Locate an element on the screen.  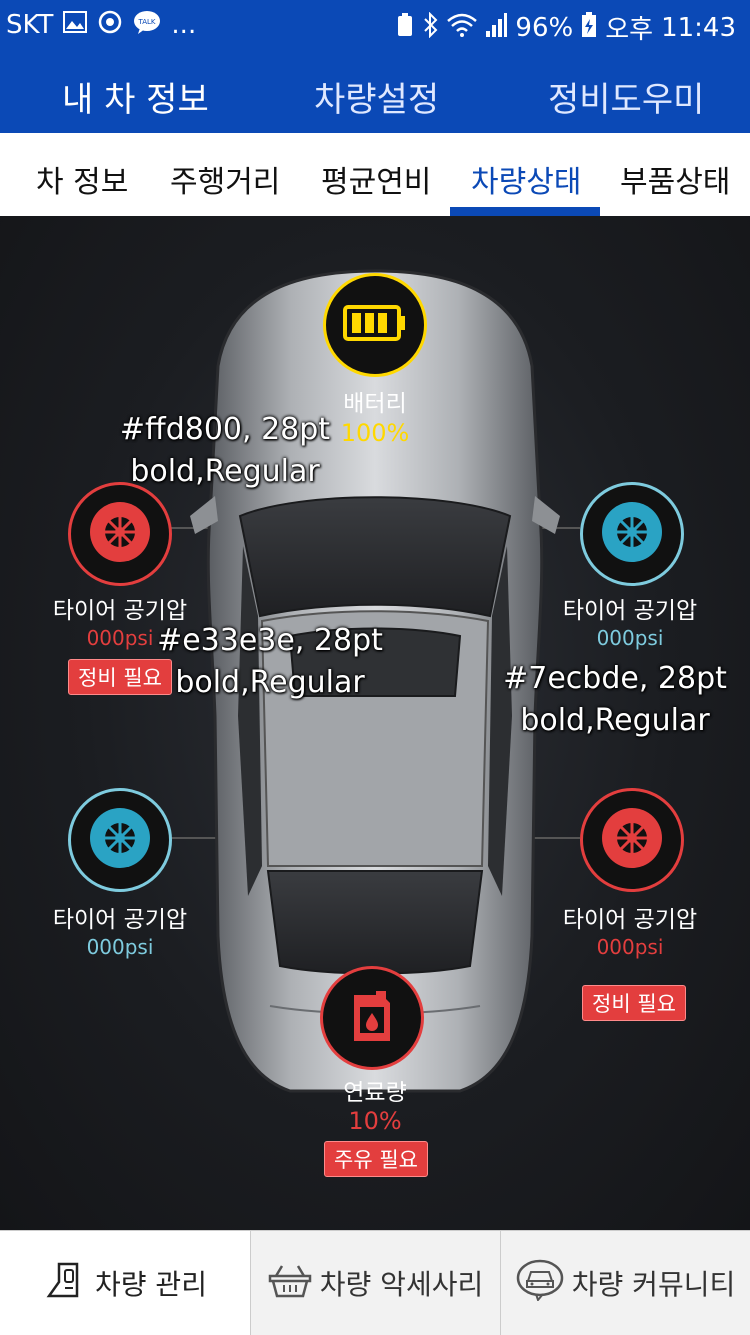
blue-spec-note: #7ecbde, 28pt bold,Regular is located at coordinates (615, 700).